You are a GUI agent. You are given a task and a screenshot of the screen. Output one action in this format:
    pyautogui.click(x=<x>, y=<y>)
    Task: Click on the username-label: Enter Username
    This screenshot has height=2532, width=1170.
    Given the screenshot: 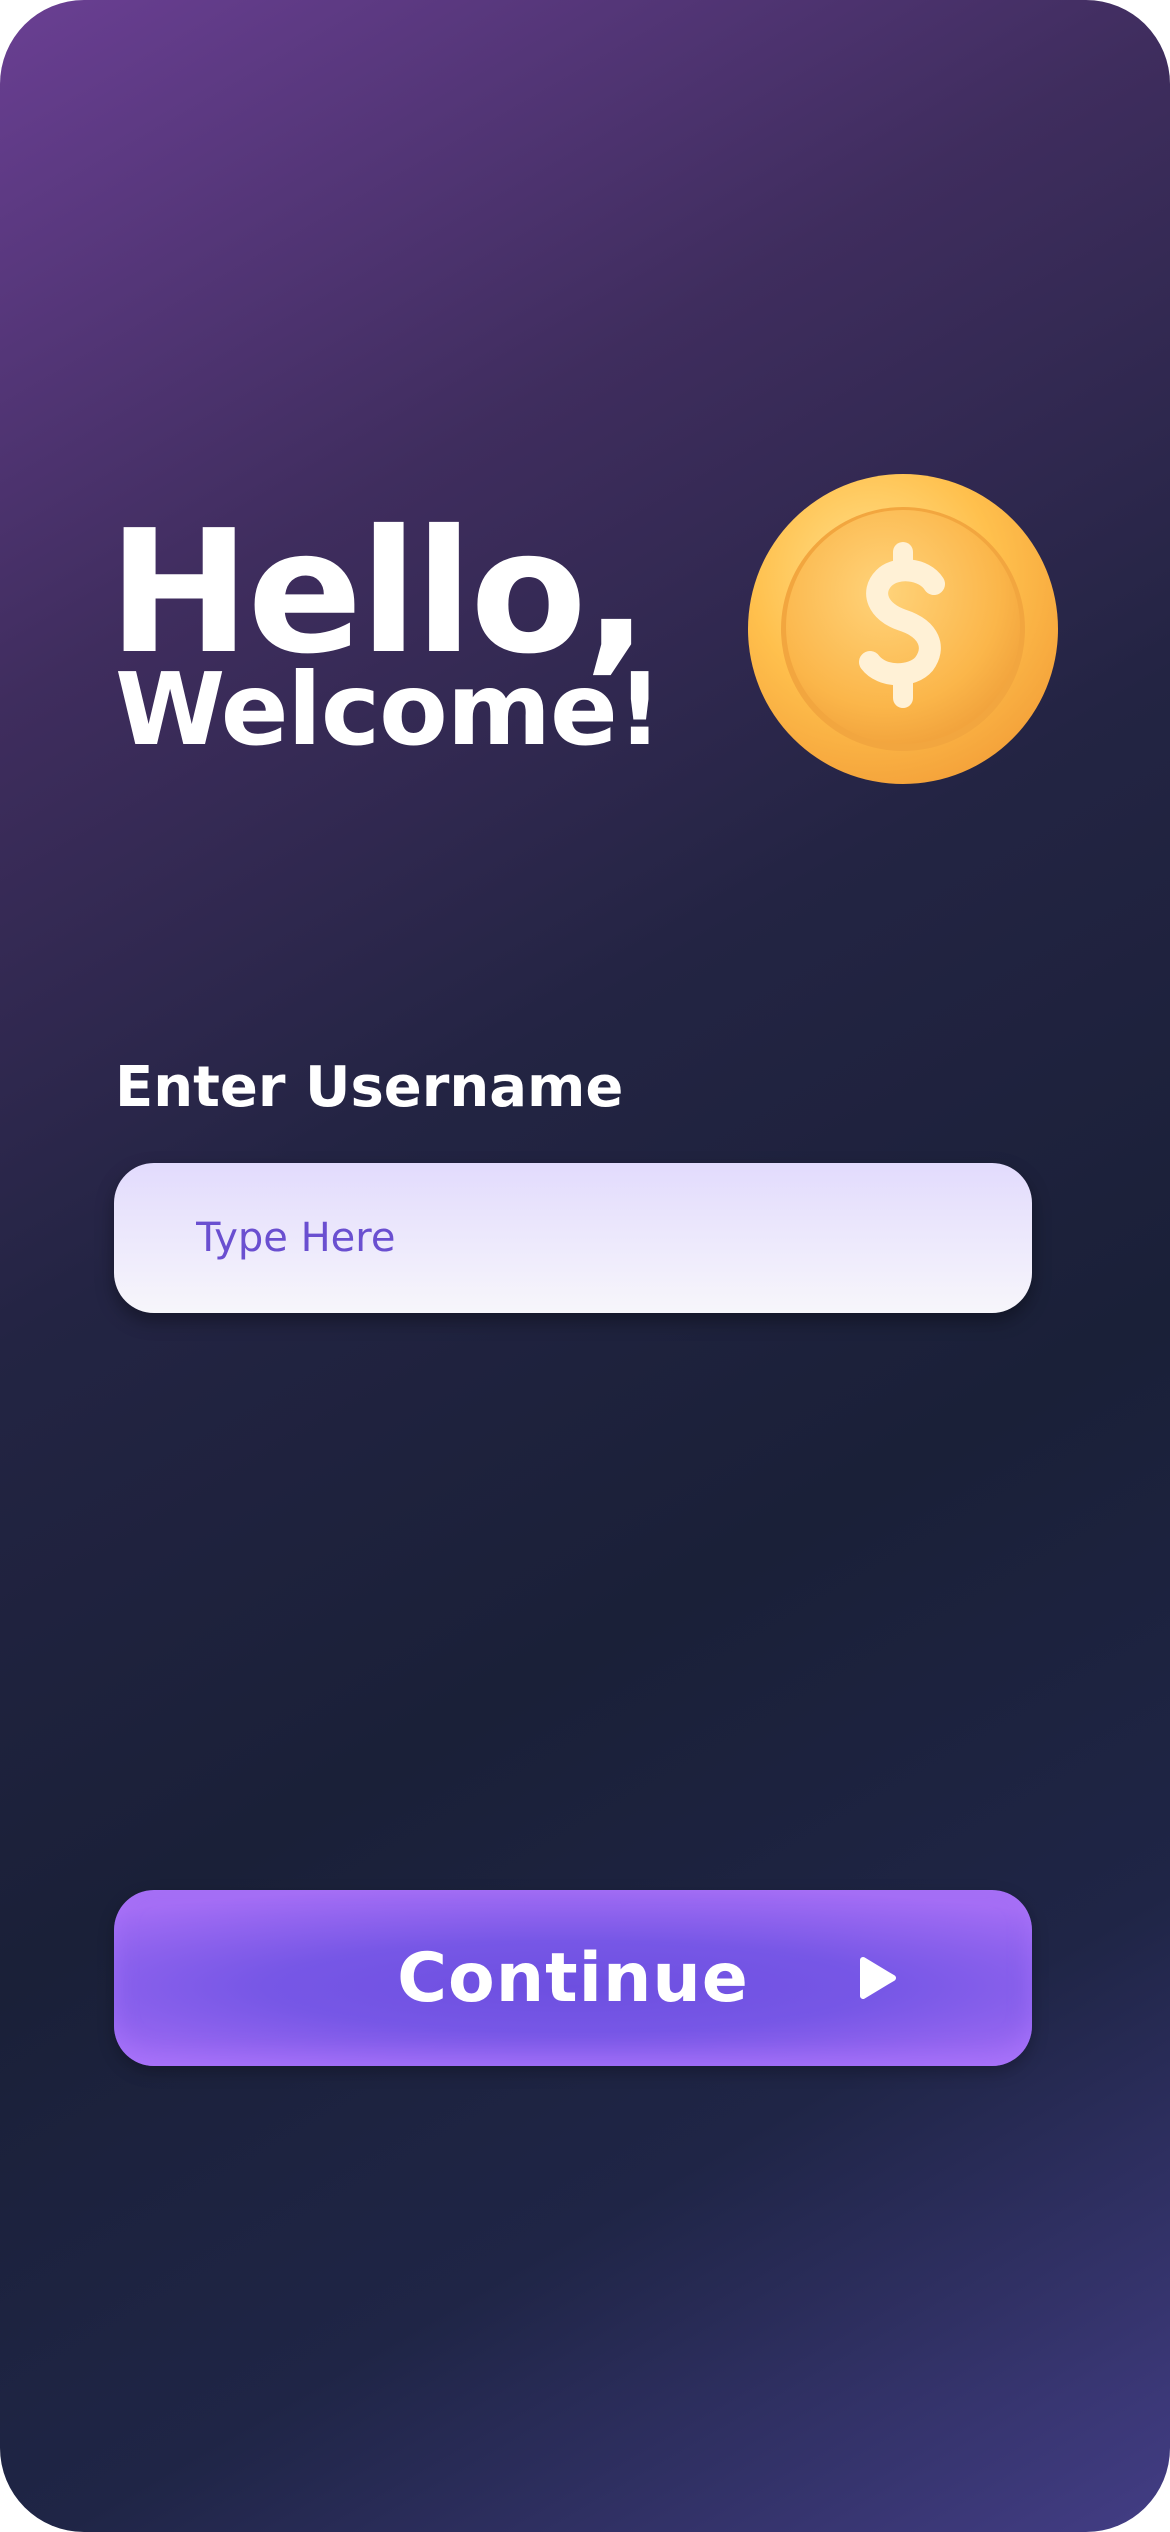 What is the action you would take?
    pyautogui.click(x=369, y=1087)
    